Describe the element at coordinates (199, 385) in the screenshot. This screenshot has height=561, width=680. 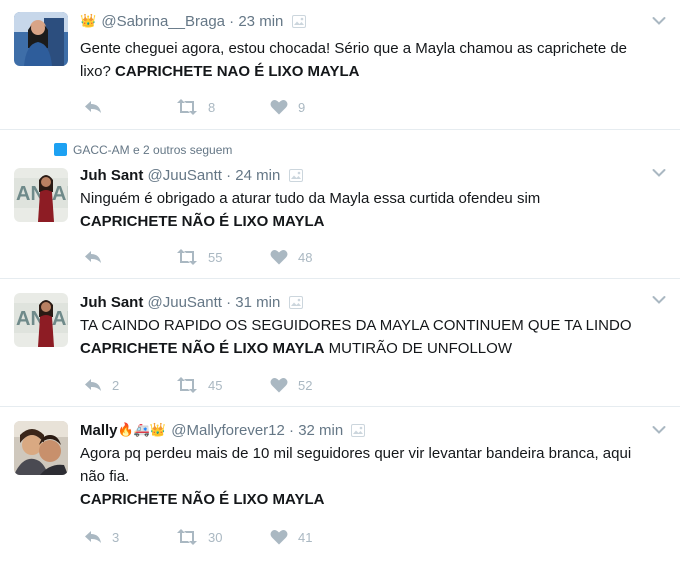
I see `retweet-button: 45` at that location.